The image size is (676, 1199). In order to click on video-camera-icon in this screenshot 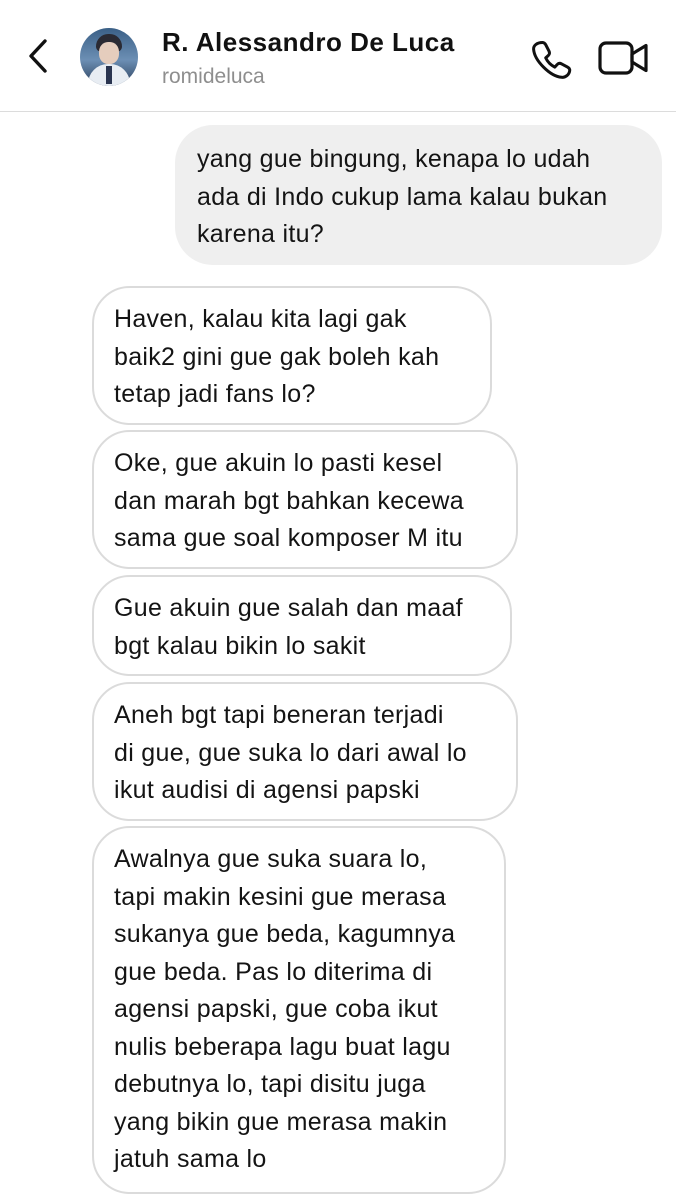, I will do `click(623, 58)`.